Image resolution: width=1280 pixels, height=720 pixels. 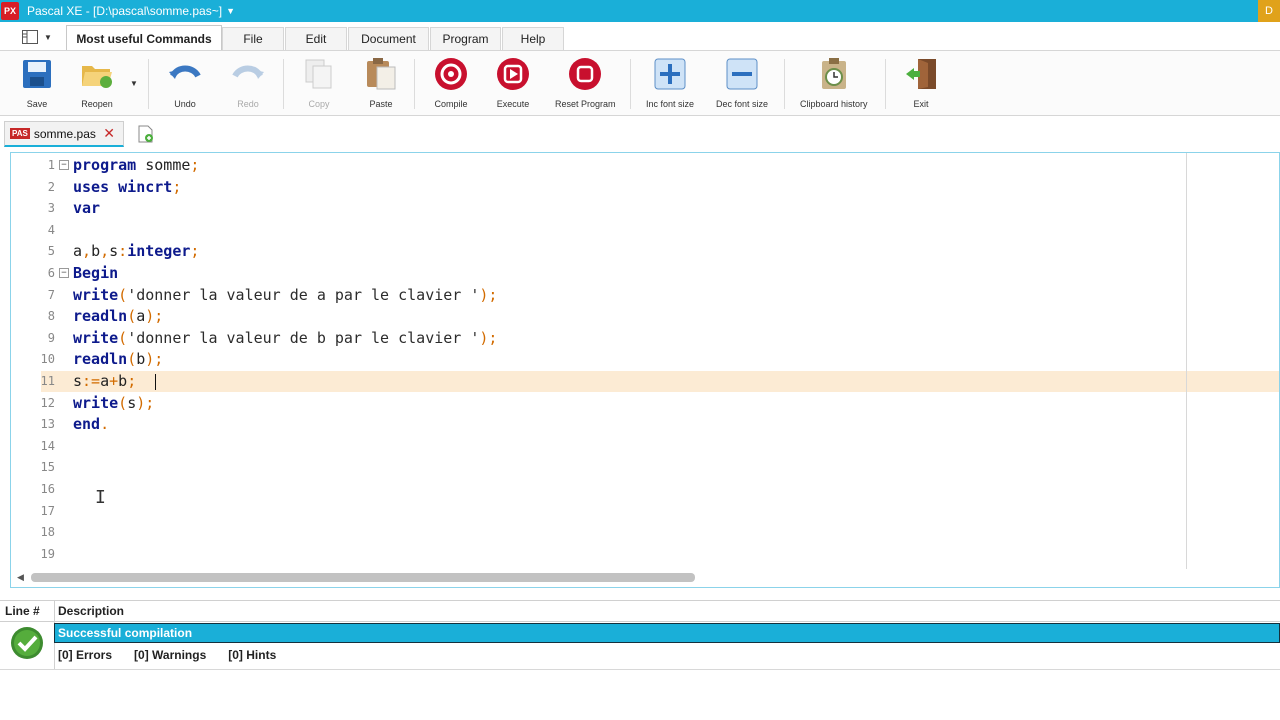 I want to click on folder-open-icon, so click(x=97, y=74).